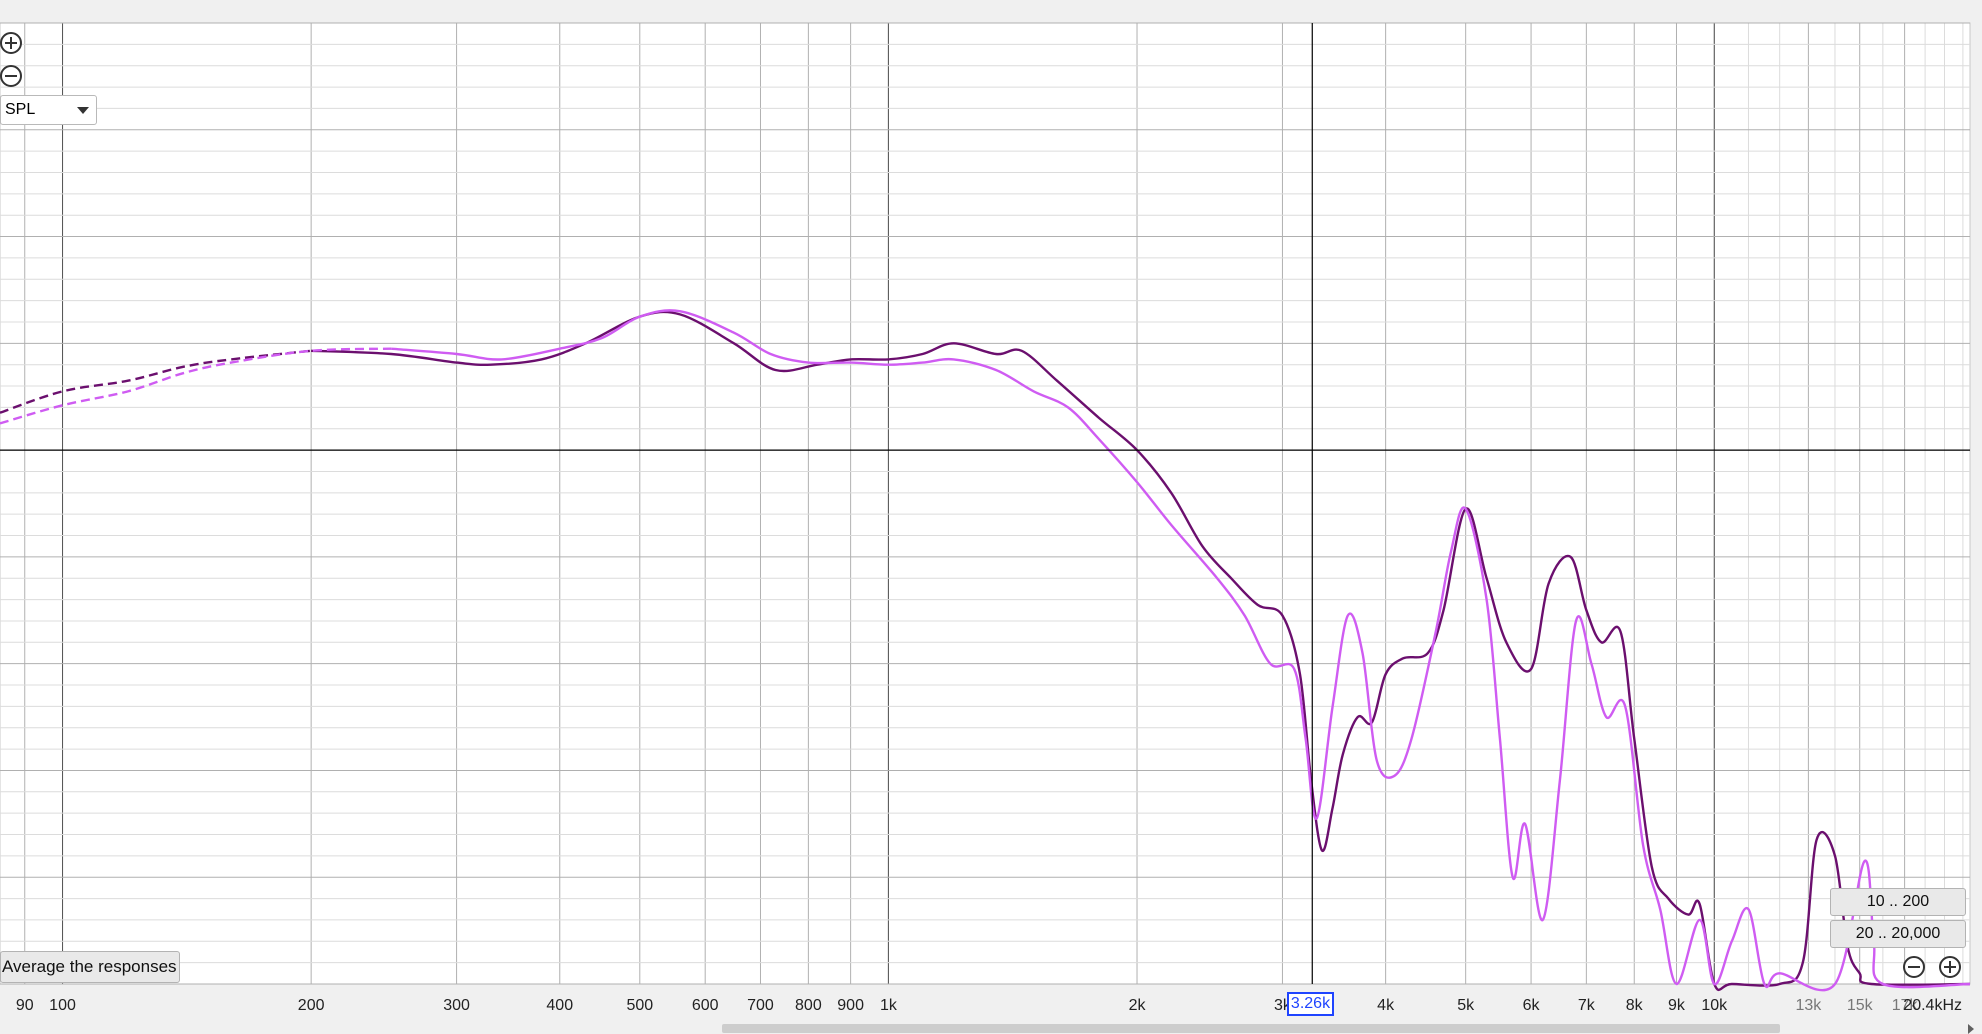 The height and width of the screenshot is (1034, 1982). What do you see at coordinates (1714, 1005) in the screenshot?
I see `x-tick-label: 10k` at bounding box center [1714, 1005].